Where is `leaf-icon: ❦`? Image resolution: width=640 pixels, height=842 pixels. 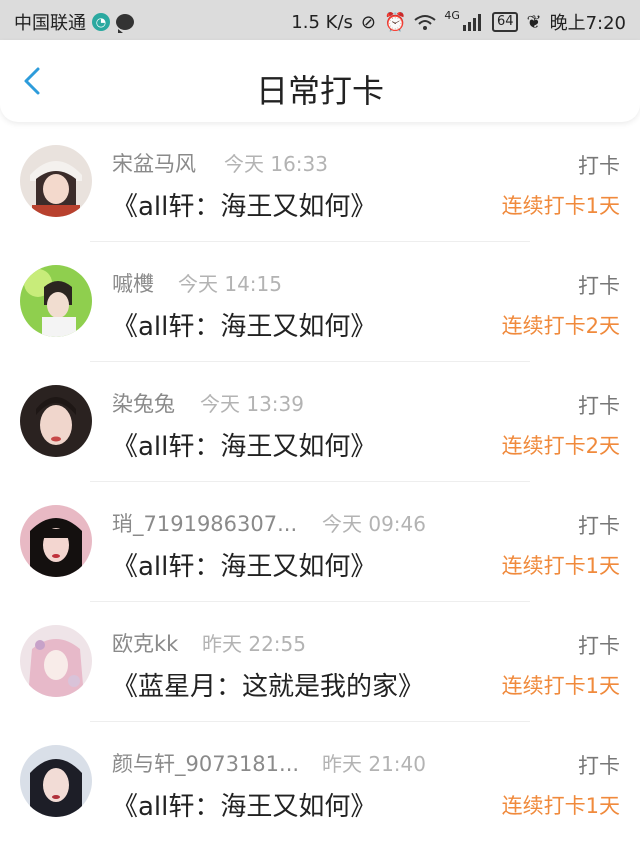 leaf-icon: ❦ is located at coordinates (534, 22).